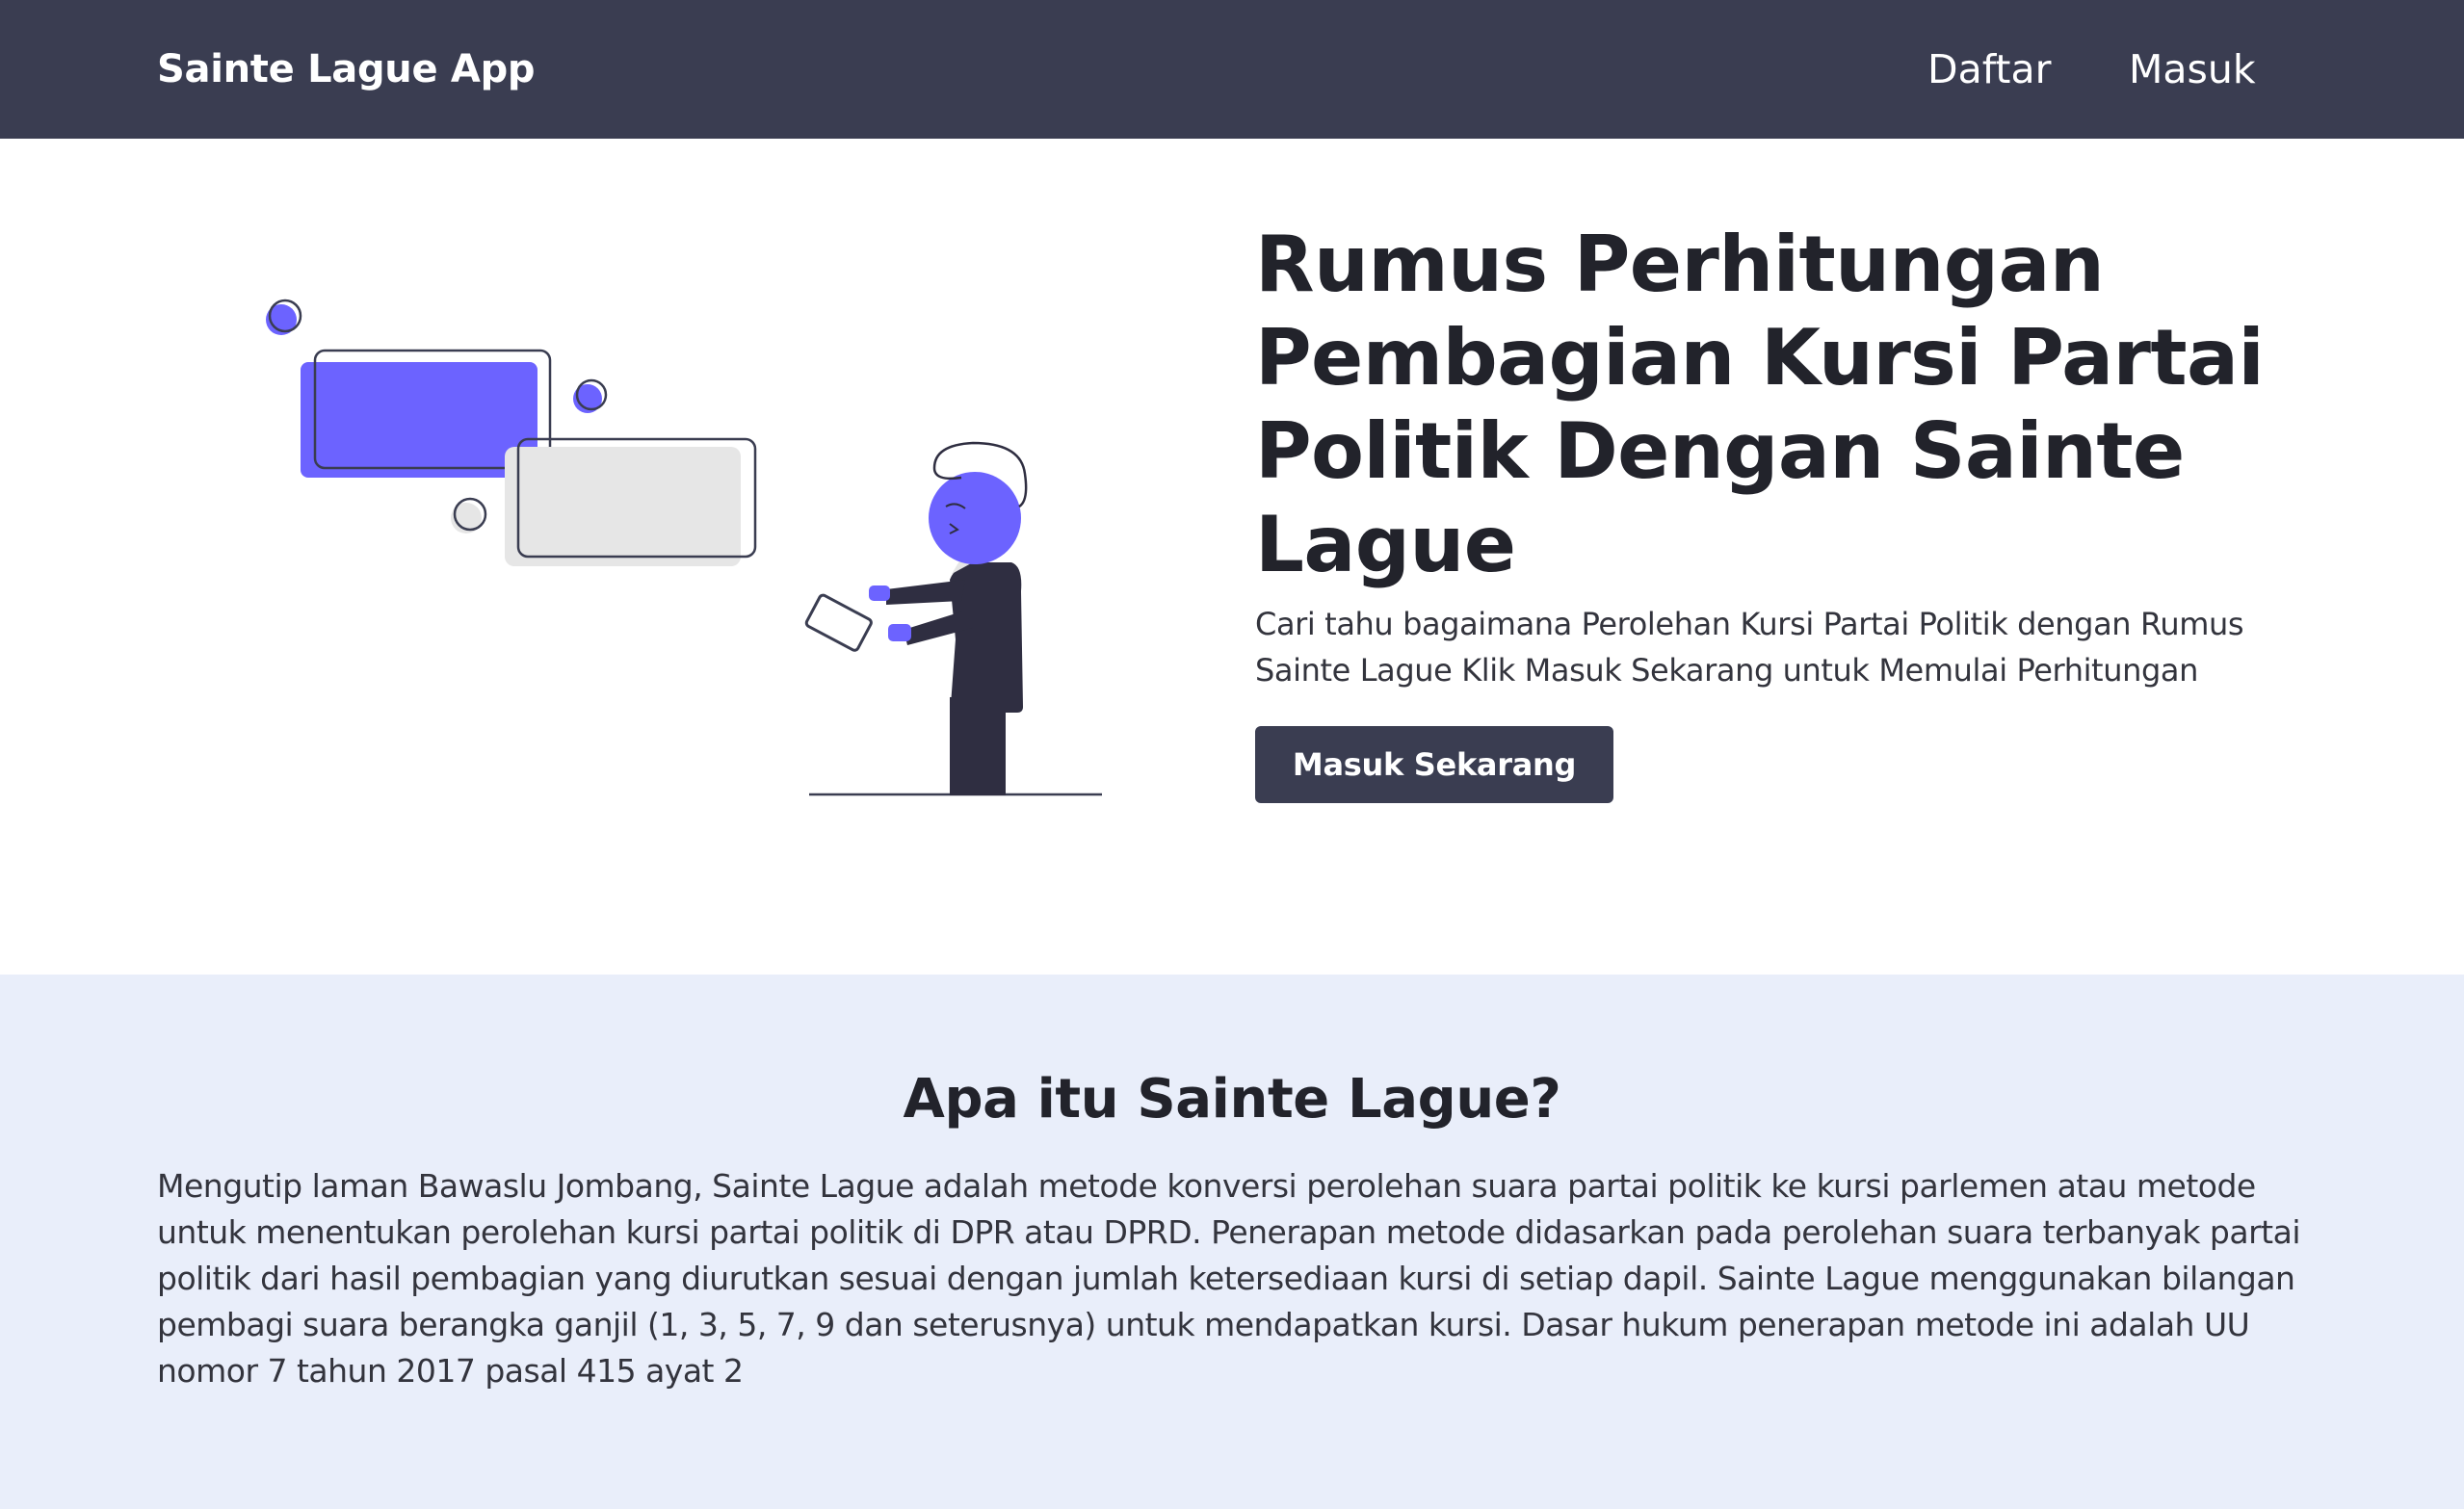  What do you see at coordinates (975, 518) in the screenshot?
I see `person-head` at bounding box center [975, 518].